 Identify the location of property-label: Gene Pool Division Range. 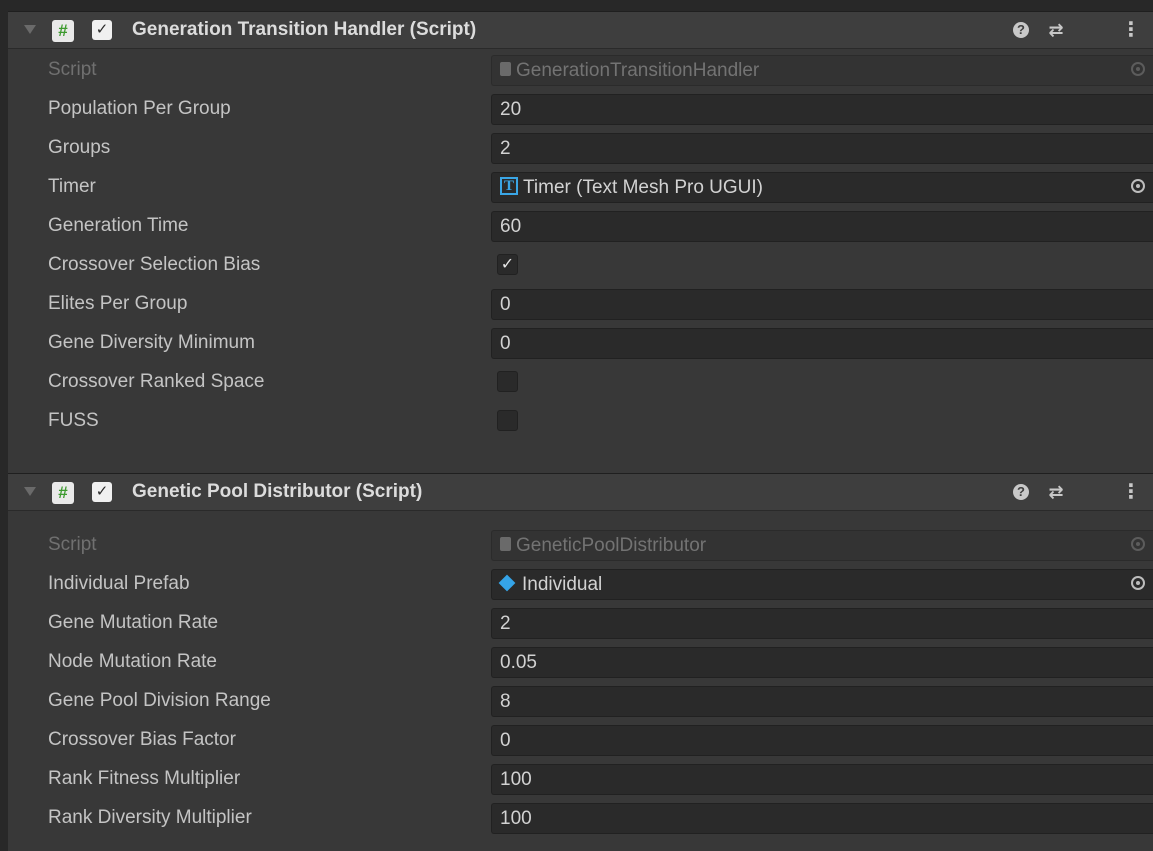
(159, 700).